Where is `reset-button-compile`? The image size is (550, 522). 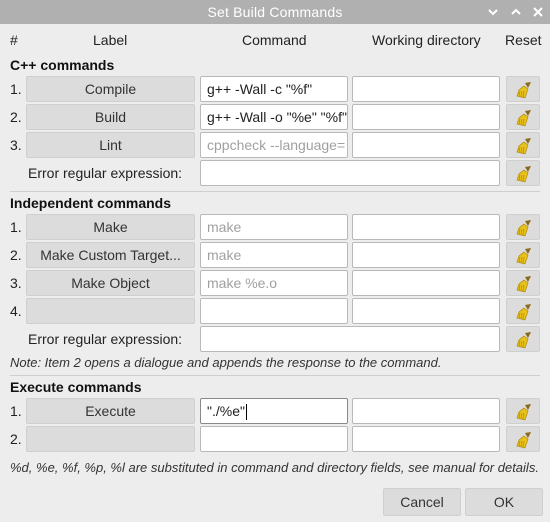 reset-button-compile is located at coordinates (523, 89).